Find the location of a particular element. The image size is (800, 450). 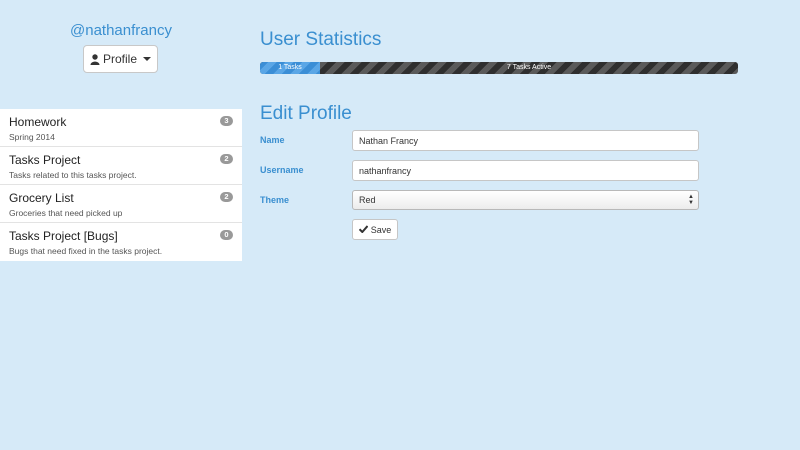

profile-button-label: Profile is located at coordinates (119, 59).